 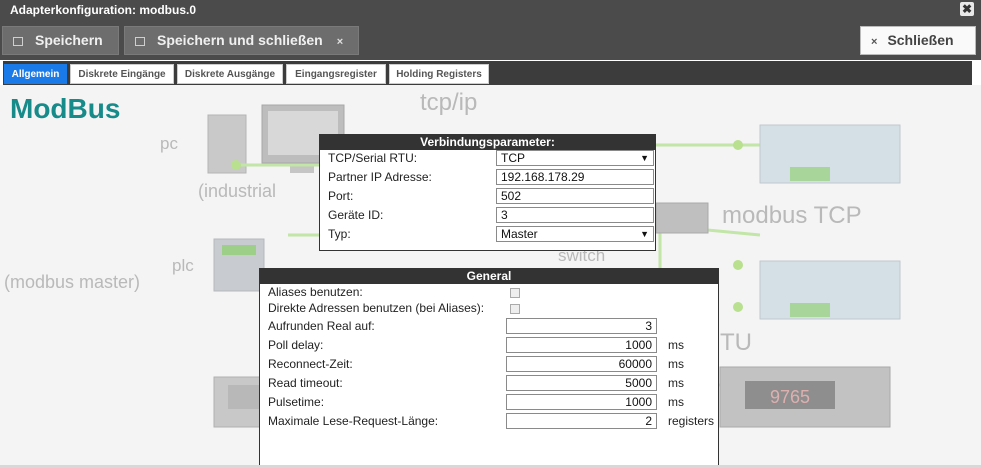 What do you see at coordinates (575, 177) in the screenshot?
I see `partner-ip-input: 192.168.178.29` at bounding box center [575, 177].